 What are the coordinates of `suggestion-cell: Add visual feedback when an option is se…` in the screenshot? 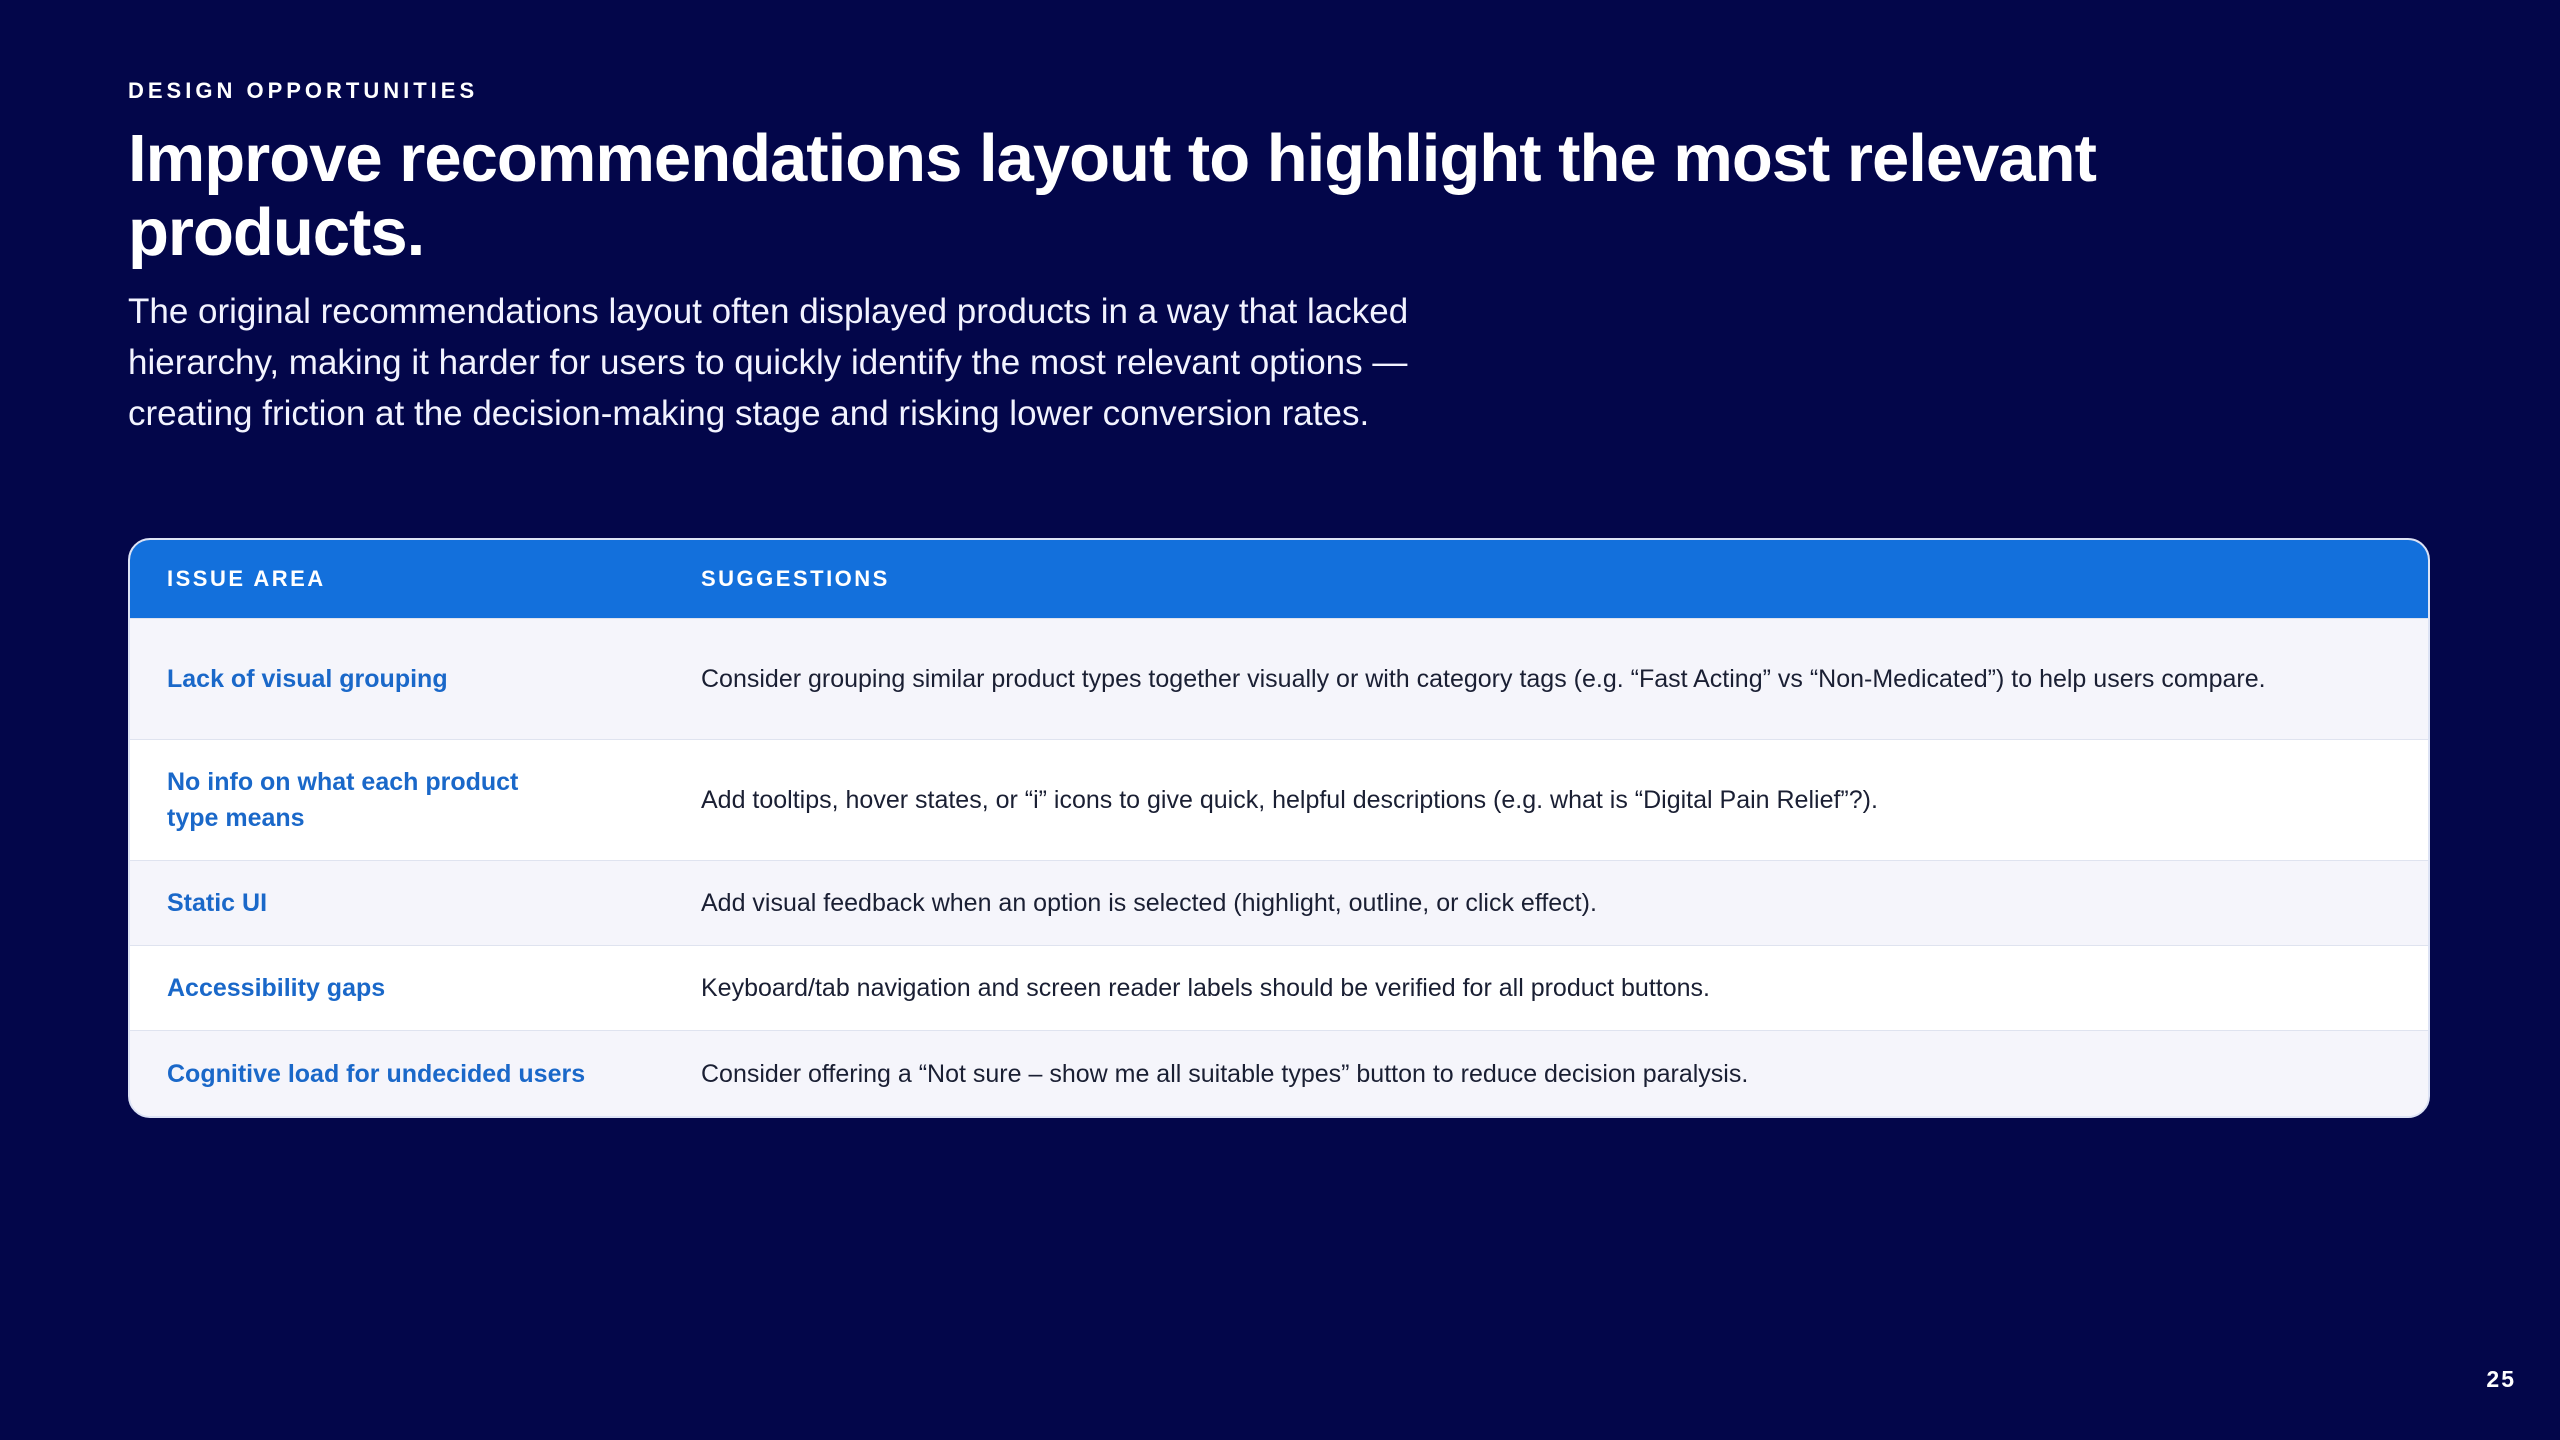 It's located at (1149, 903).